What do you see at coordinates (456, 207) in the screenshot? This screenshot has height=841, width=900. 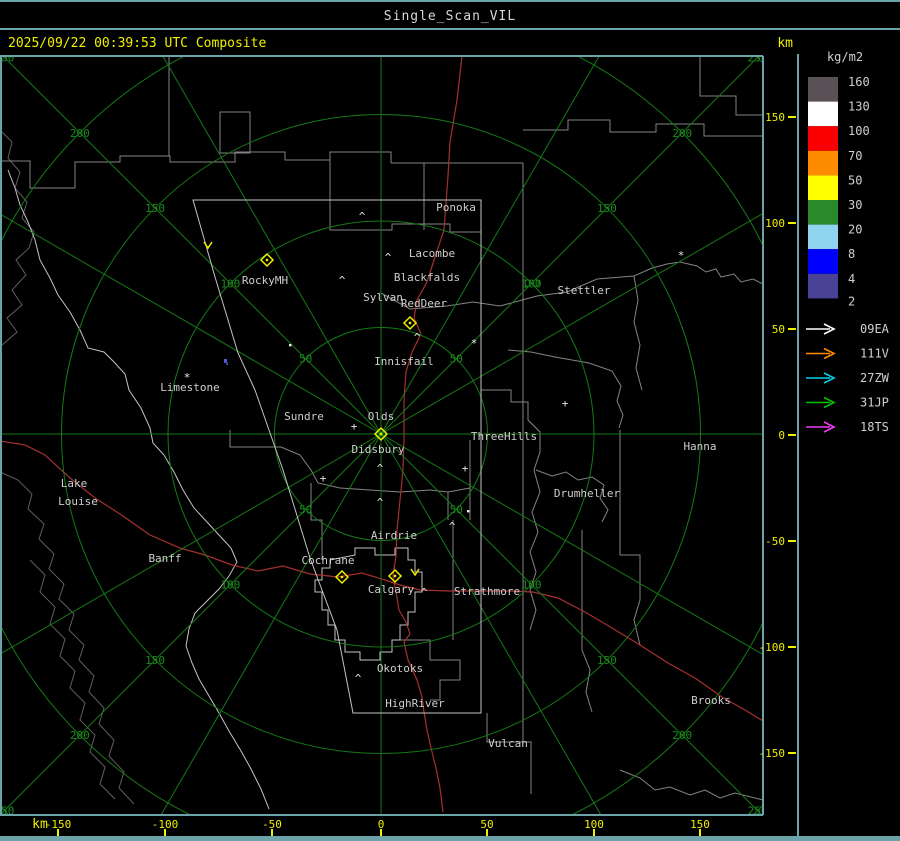 I see `town-label-ponoka: Ponoka` at bounding box center [456, 207].